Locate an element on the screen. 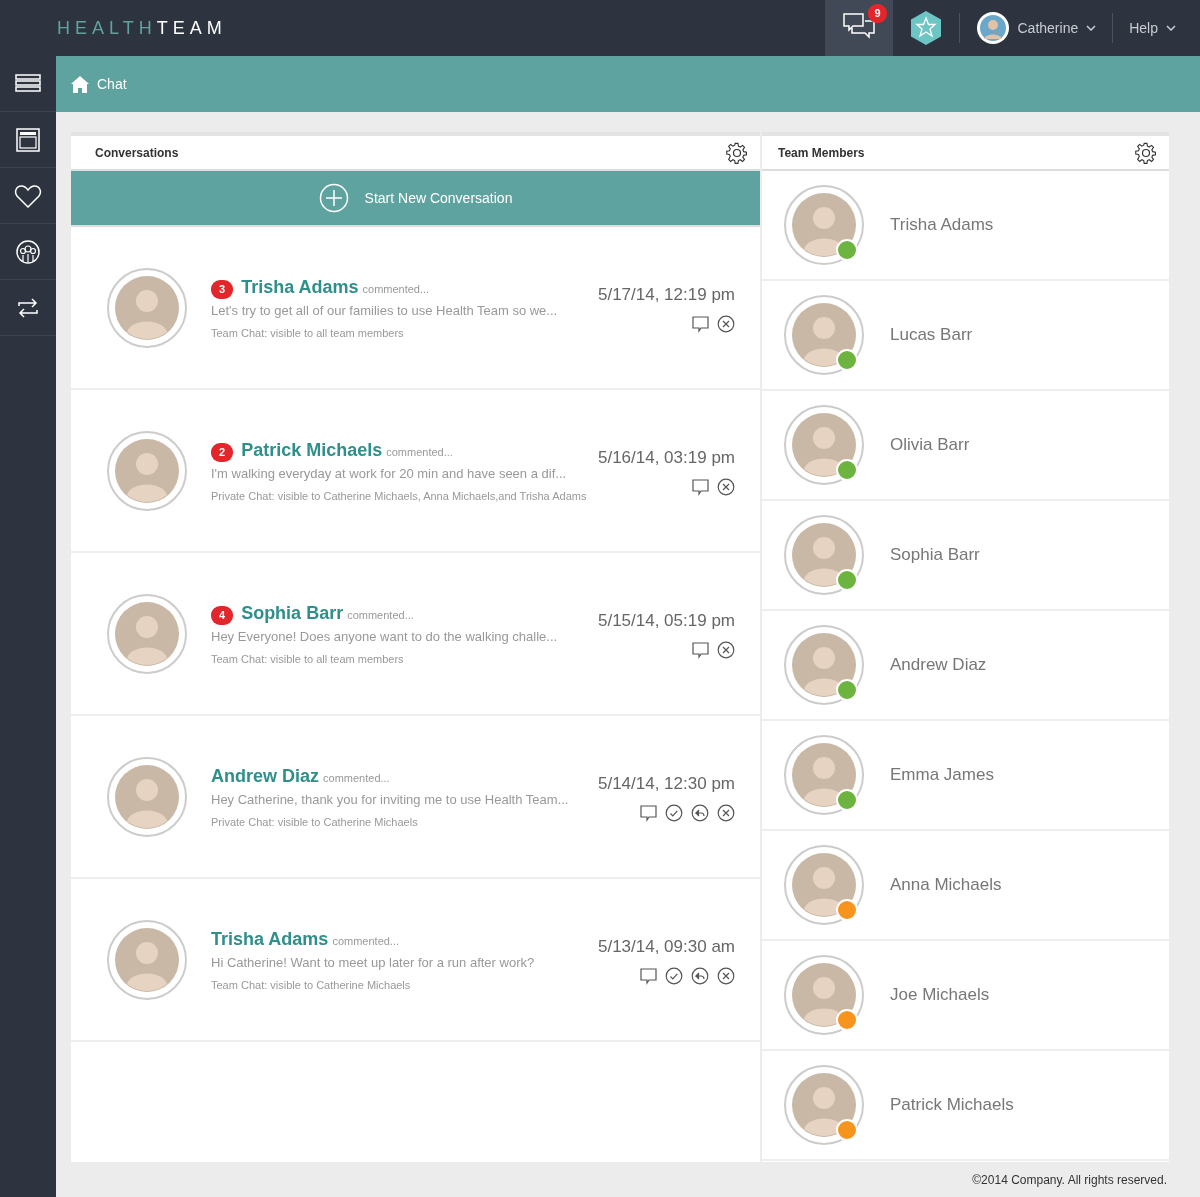  copyright-text: ©2014 Company. All rights reserved. is located at coordinates (1069, 1180).